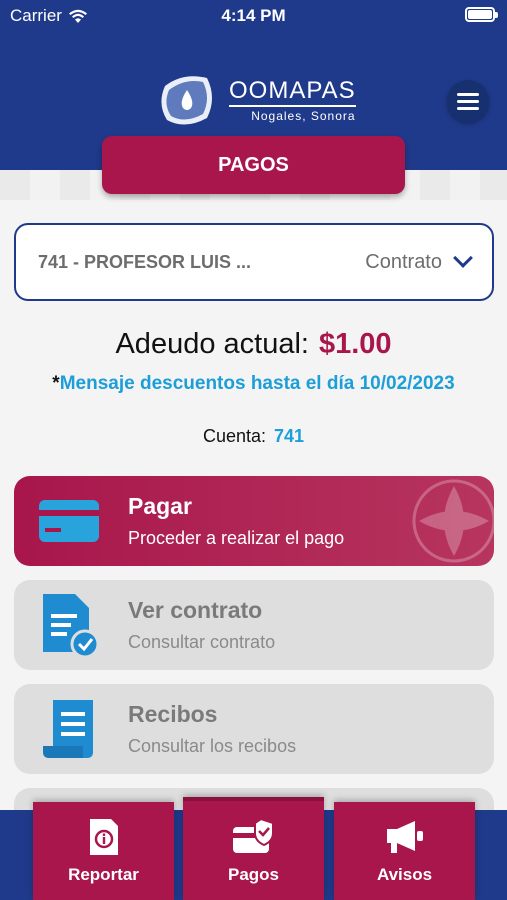  What do you see at coordinates (186, 100) in the screenshot?
I see `water-drop-logo-icon` at bounding box center [186, 100].